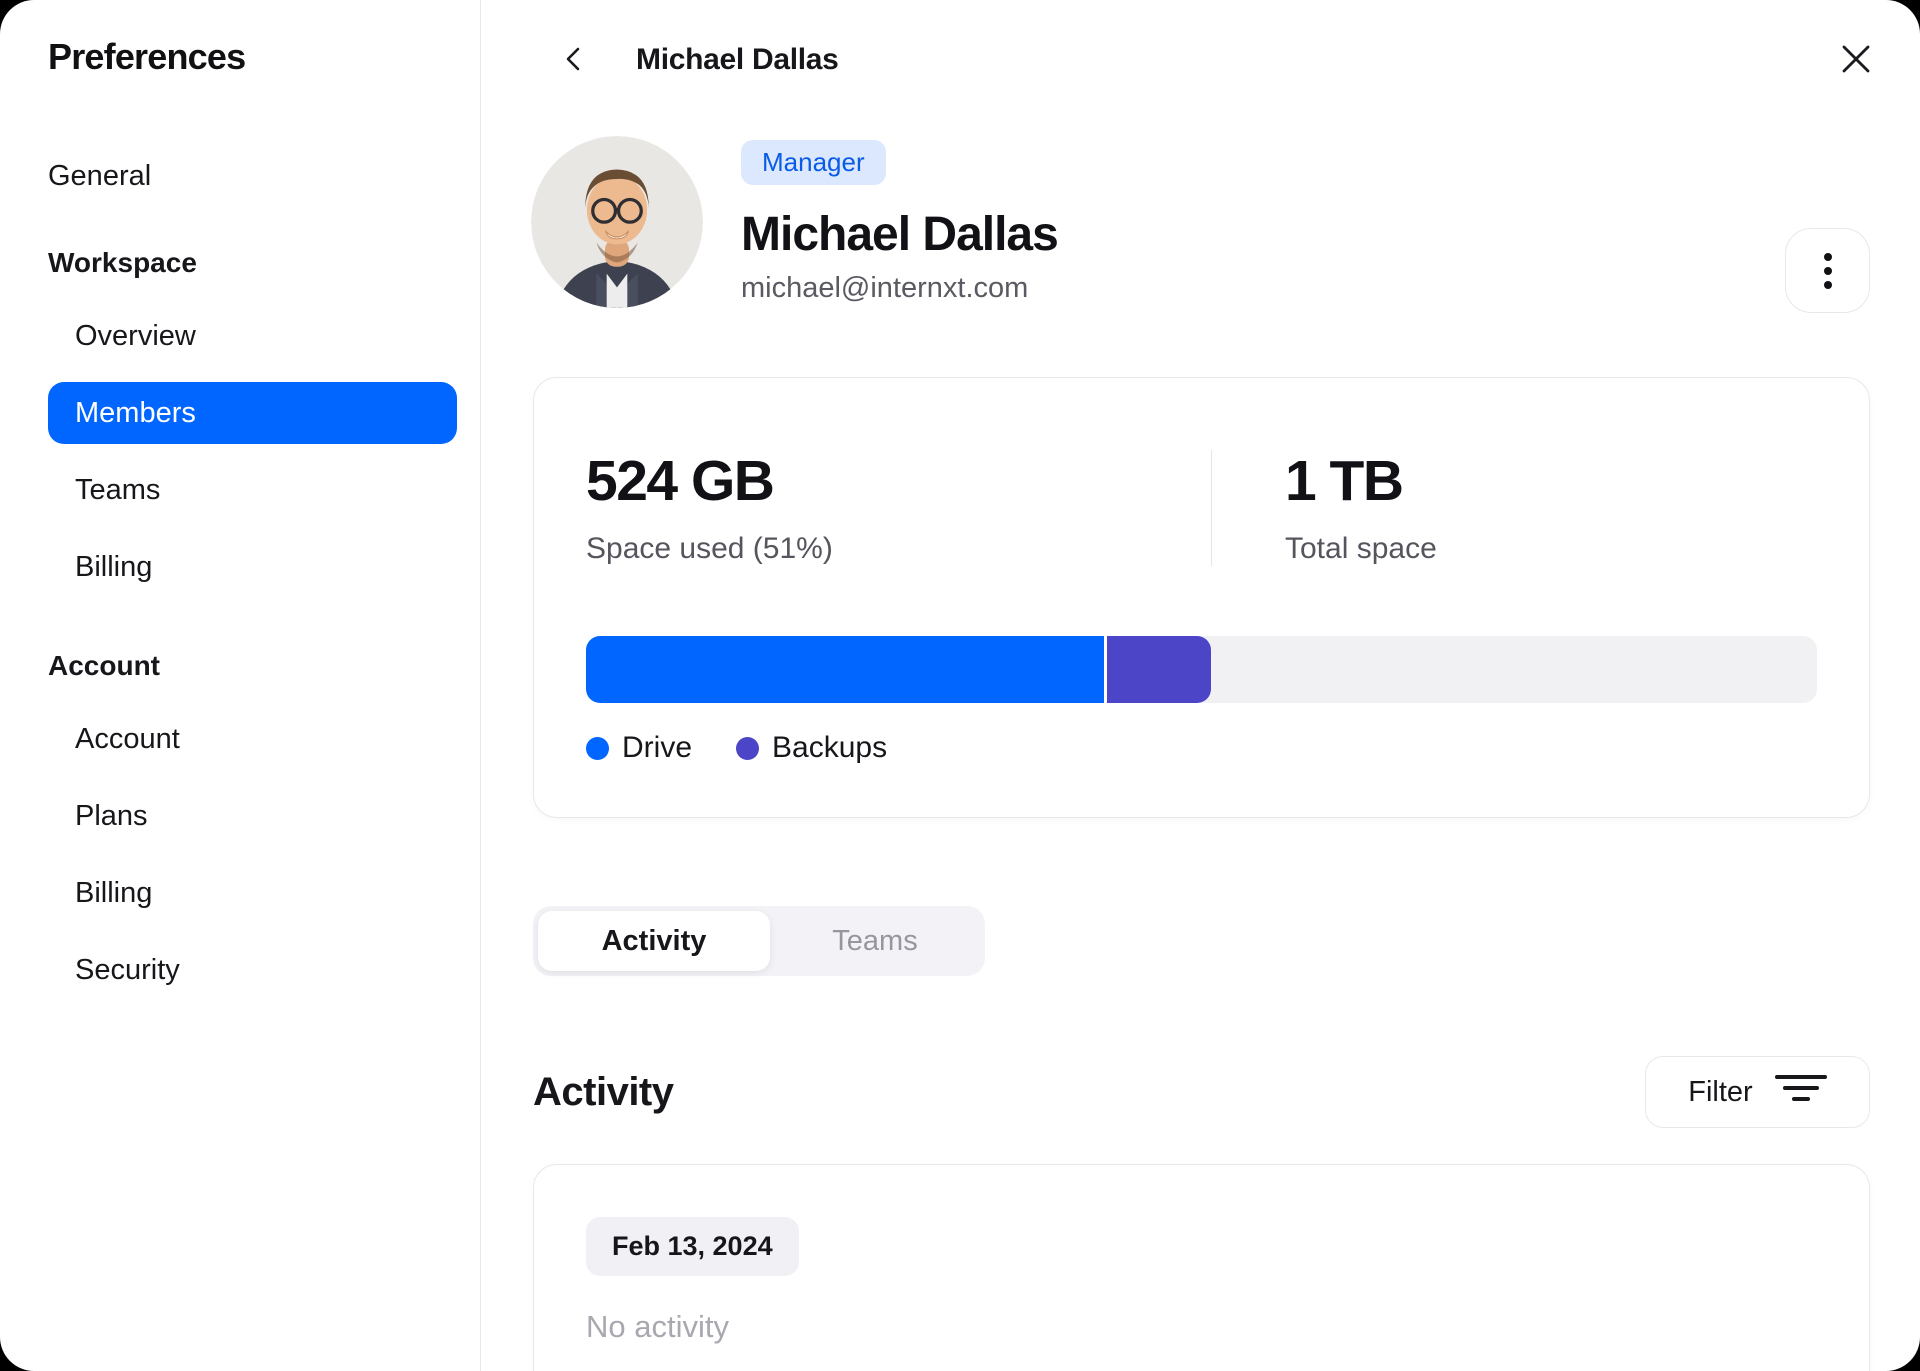 The height and width of the screenshot is (1371, 1920). Describe the element at coordinates (147, 56) in the screenshot. I see `sidebar-title: Preferences` at that location.